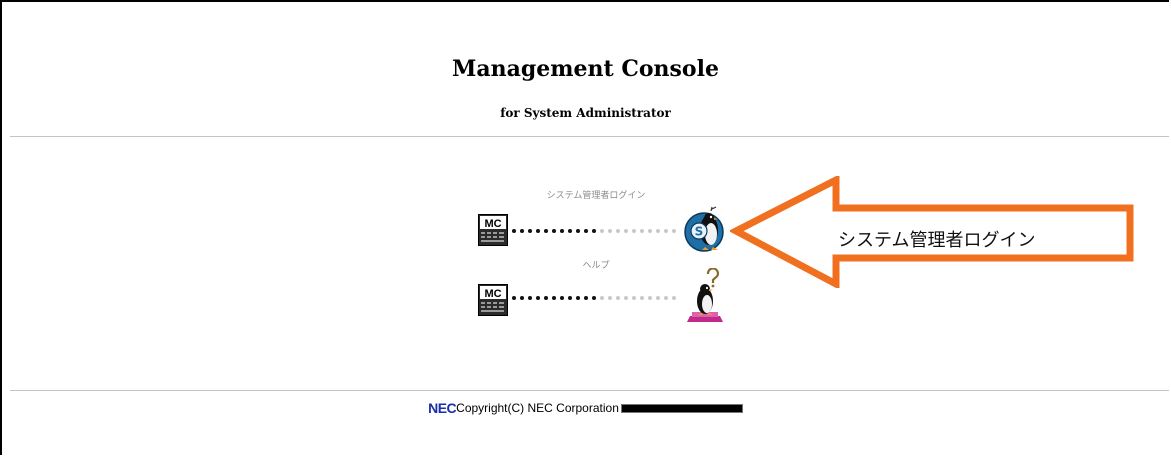  What do you see at coordinates (706, 229) in the screenshot?
I see `penguin-s-icon: S` at bounding box center [706, 229].